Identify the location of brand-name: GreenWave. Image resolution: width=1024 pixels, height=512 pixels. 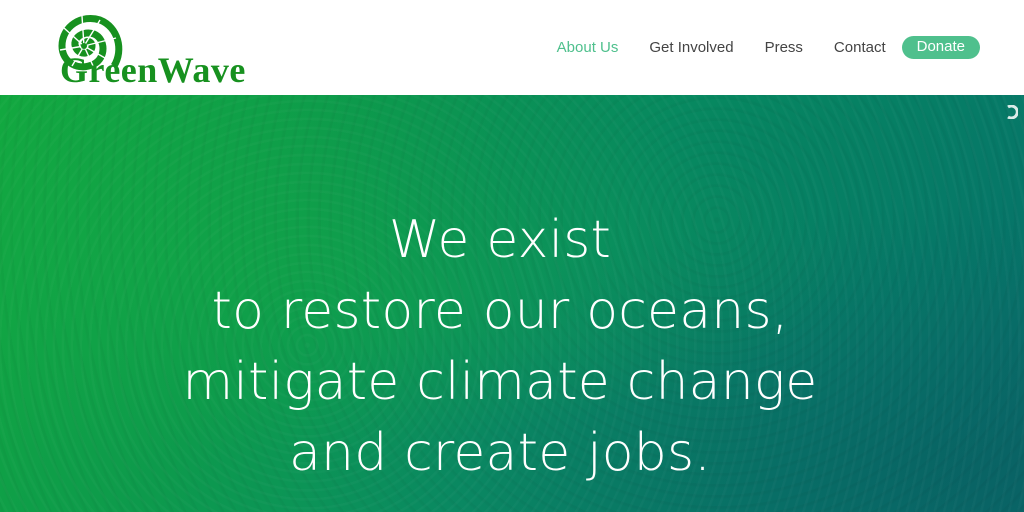
(153, 70).